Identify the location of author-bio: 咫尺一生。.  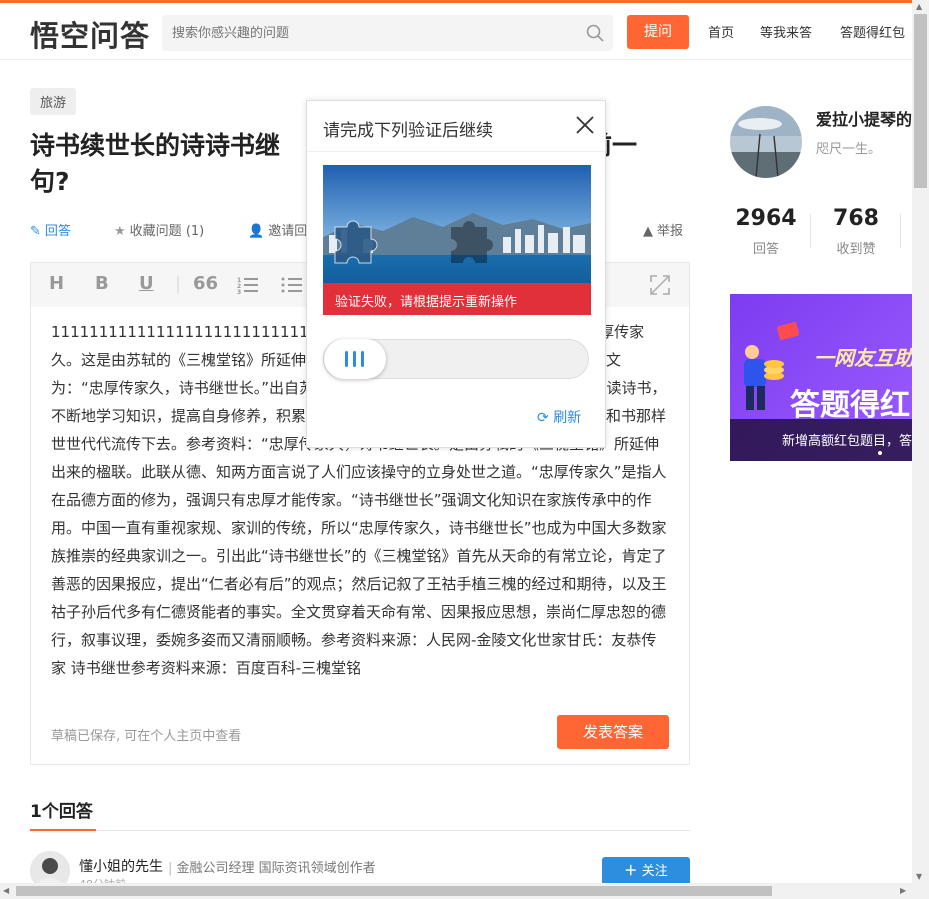
(849, 149).